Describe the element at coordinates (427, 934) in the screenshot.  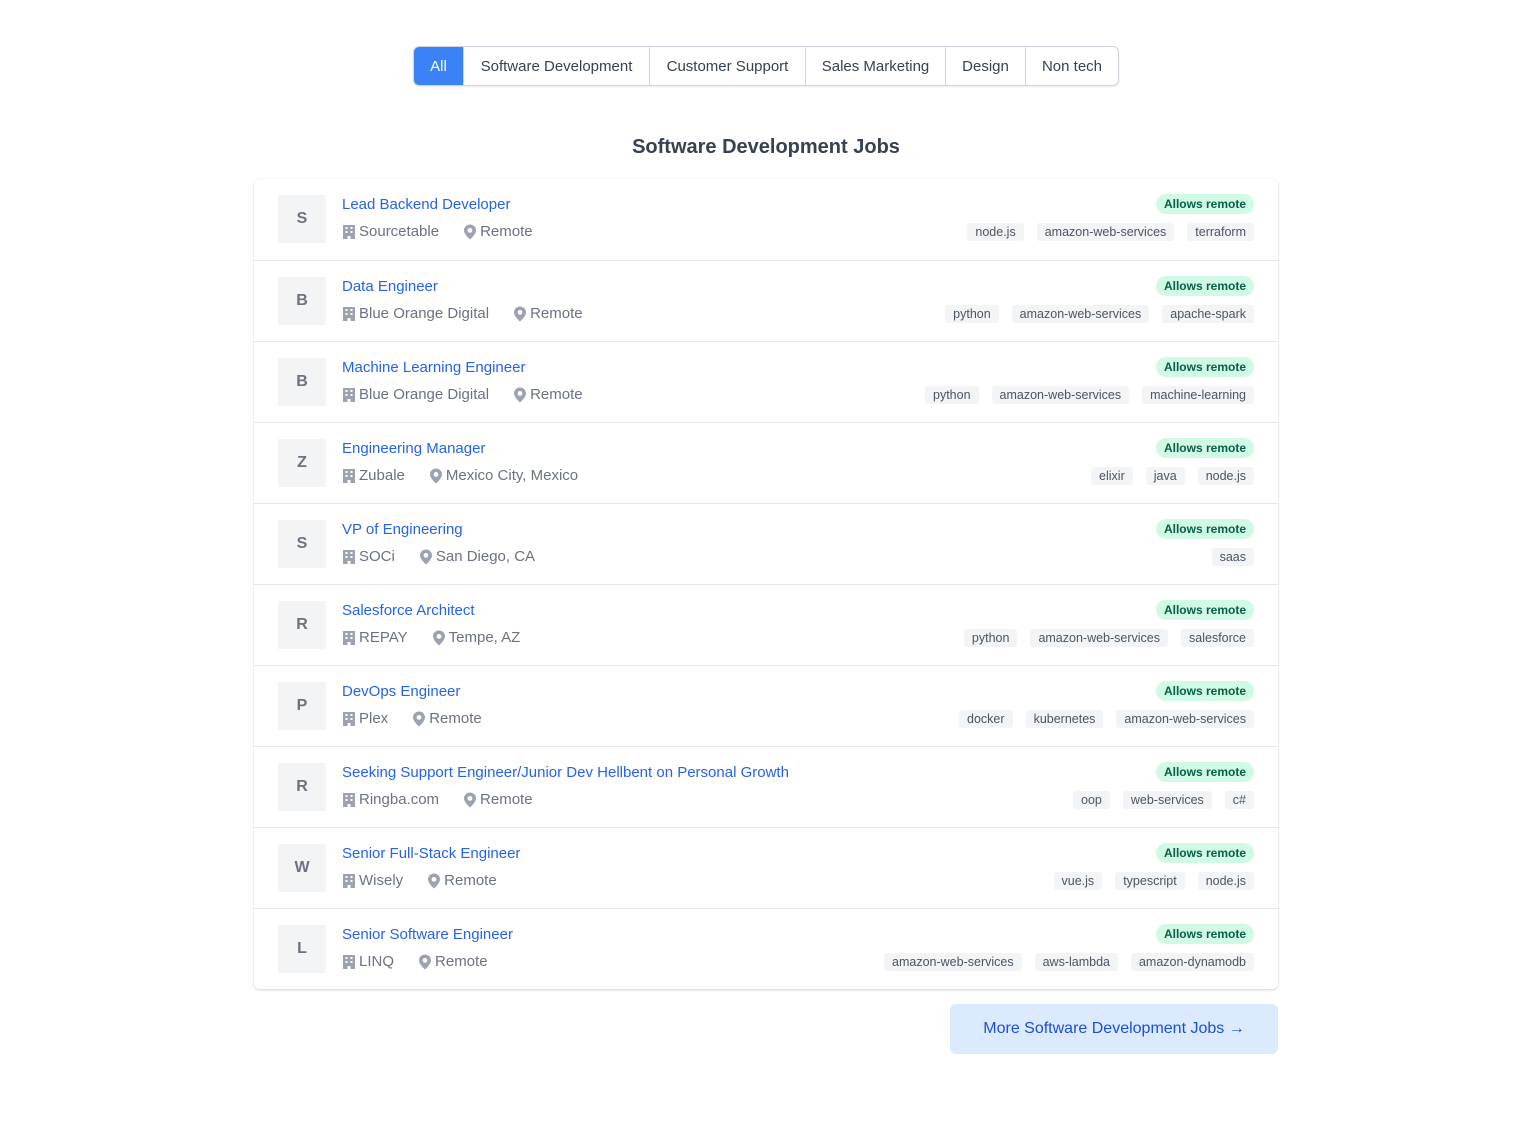
I see `job-title-link: Senior Software Engineer` at that location.